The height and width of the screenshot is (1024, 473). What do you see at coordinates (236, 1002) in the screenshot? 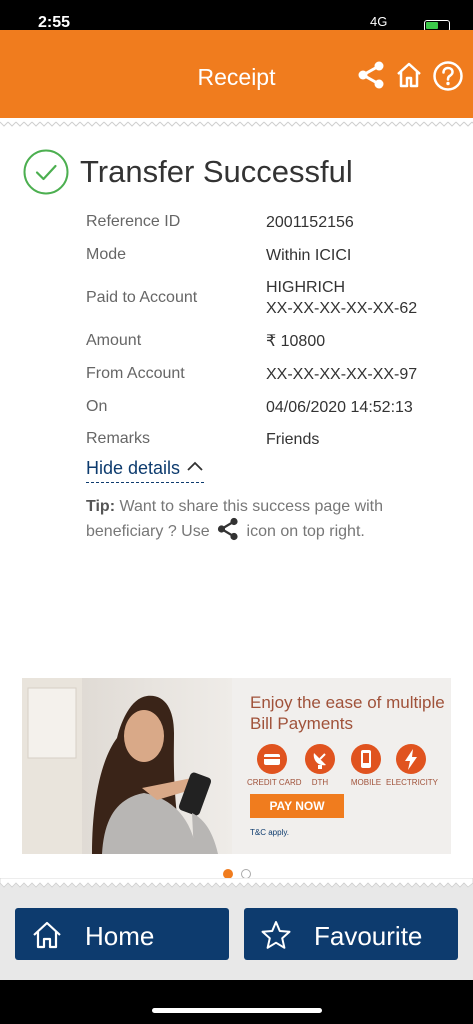
I see `home-indicator-area` at bounding box center [236, 1002].